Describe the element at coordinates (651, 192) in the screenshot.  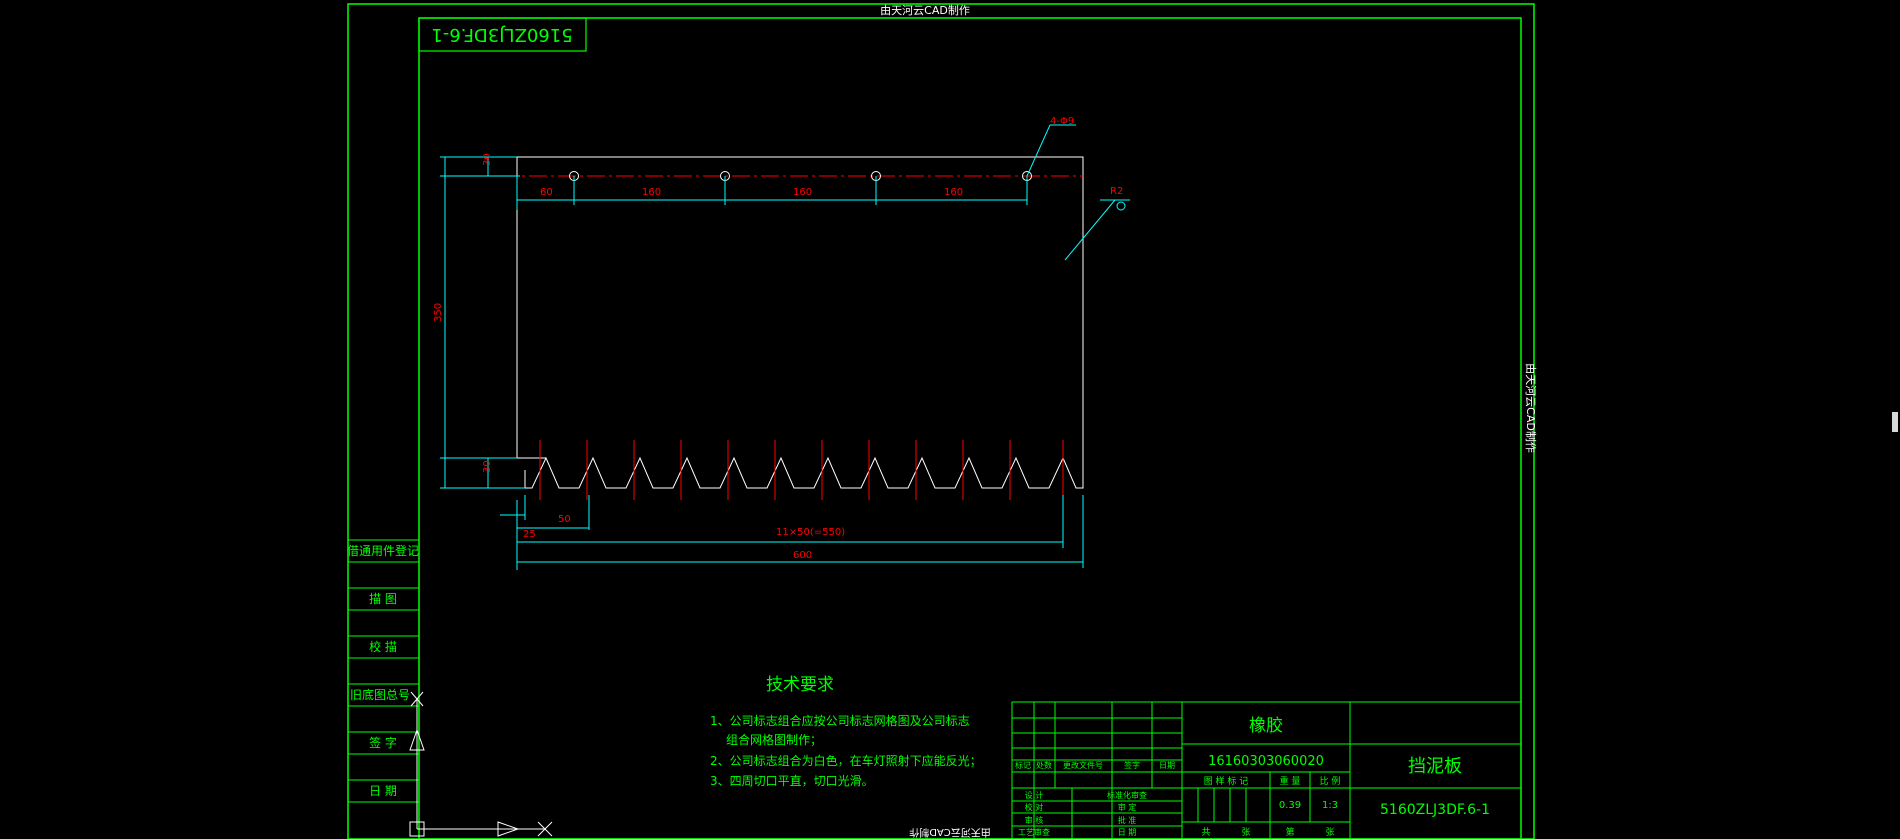
I see `dim-pitch-1: 160` at that location.